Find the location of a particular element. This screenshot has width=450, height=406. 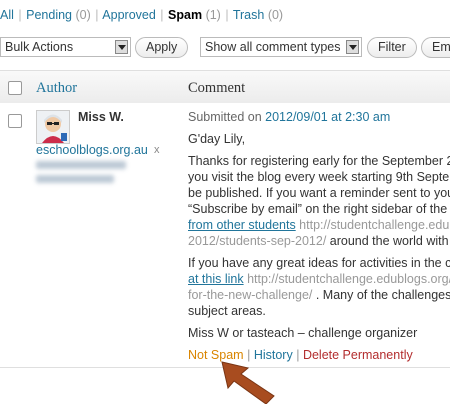

empty-spam-button: Em is located at coordinates (435, 47).